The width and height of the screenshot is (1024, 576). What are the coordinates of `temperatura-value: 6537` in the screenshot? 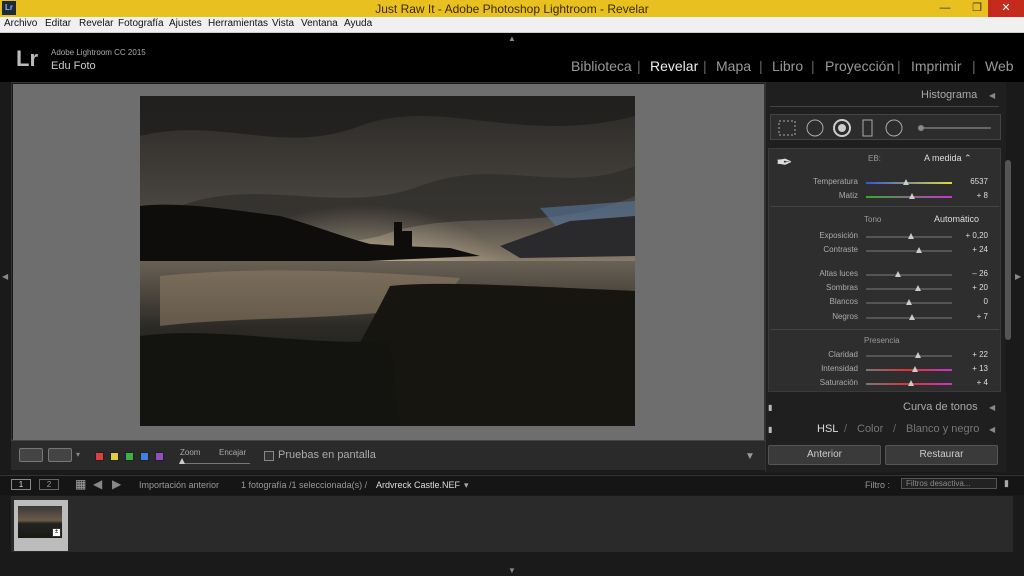 It's located at (970, 181).